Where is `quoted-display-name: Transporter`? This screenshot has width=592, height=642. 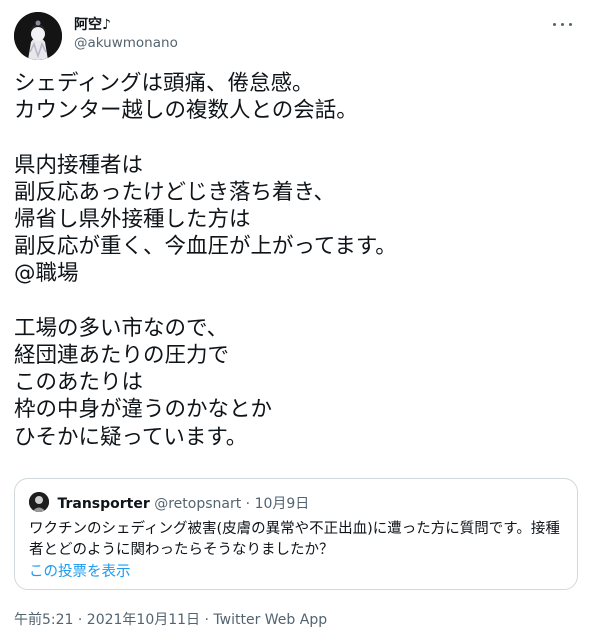
quoted-display-name: Transporter is located at coordinates (103, 504).